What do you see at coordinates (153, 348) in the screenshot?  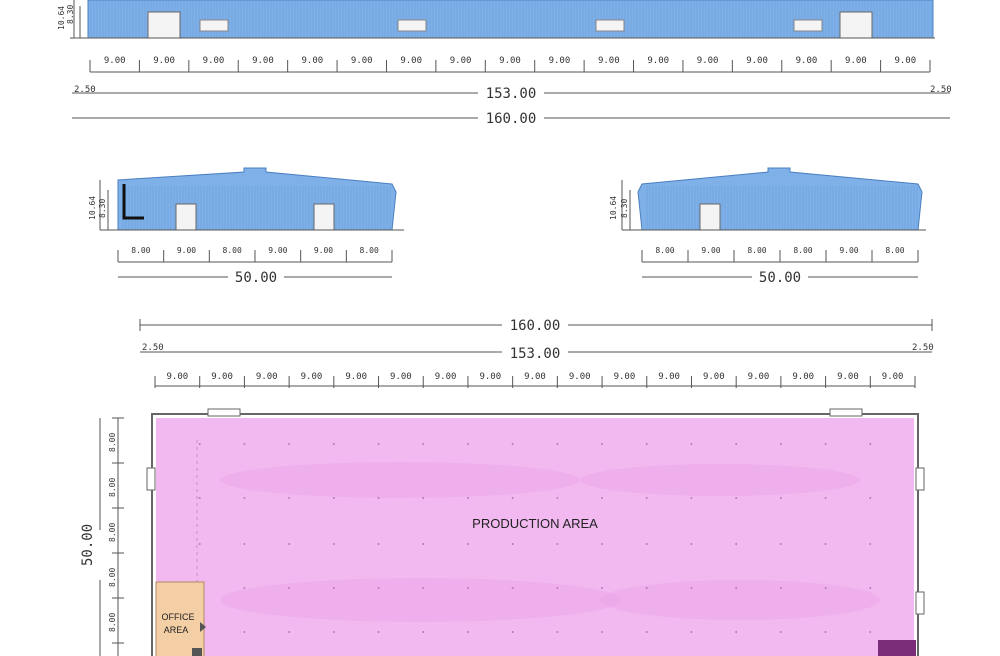 I see `plan-end-dim-left: 2.50` at bounding box center [153, 348].